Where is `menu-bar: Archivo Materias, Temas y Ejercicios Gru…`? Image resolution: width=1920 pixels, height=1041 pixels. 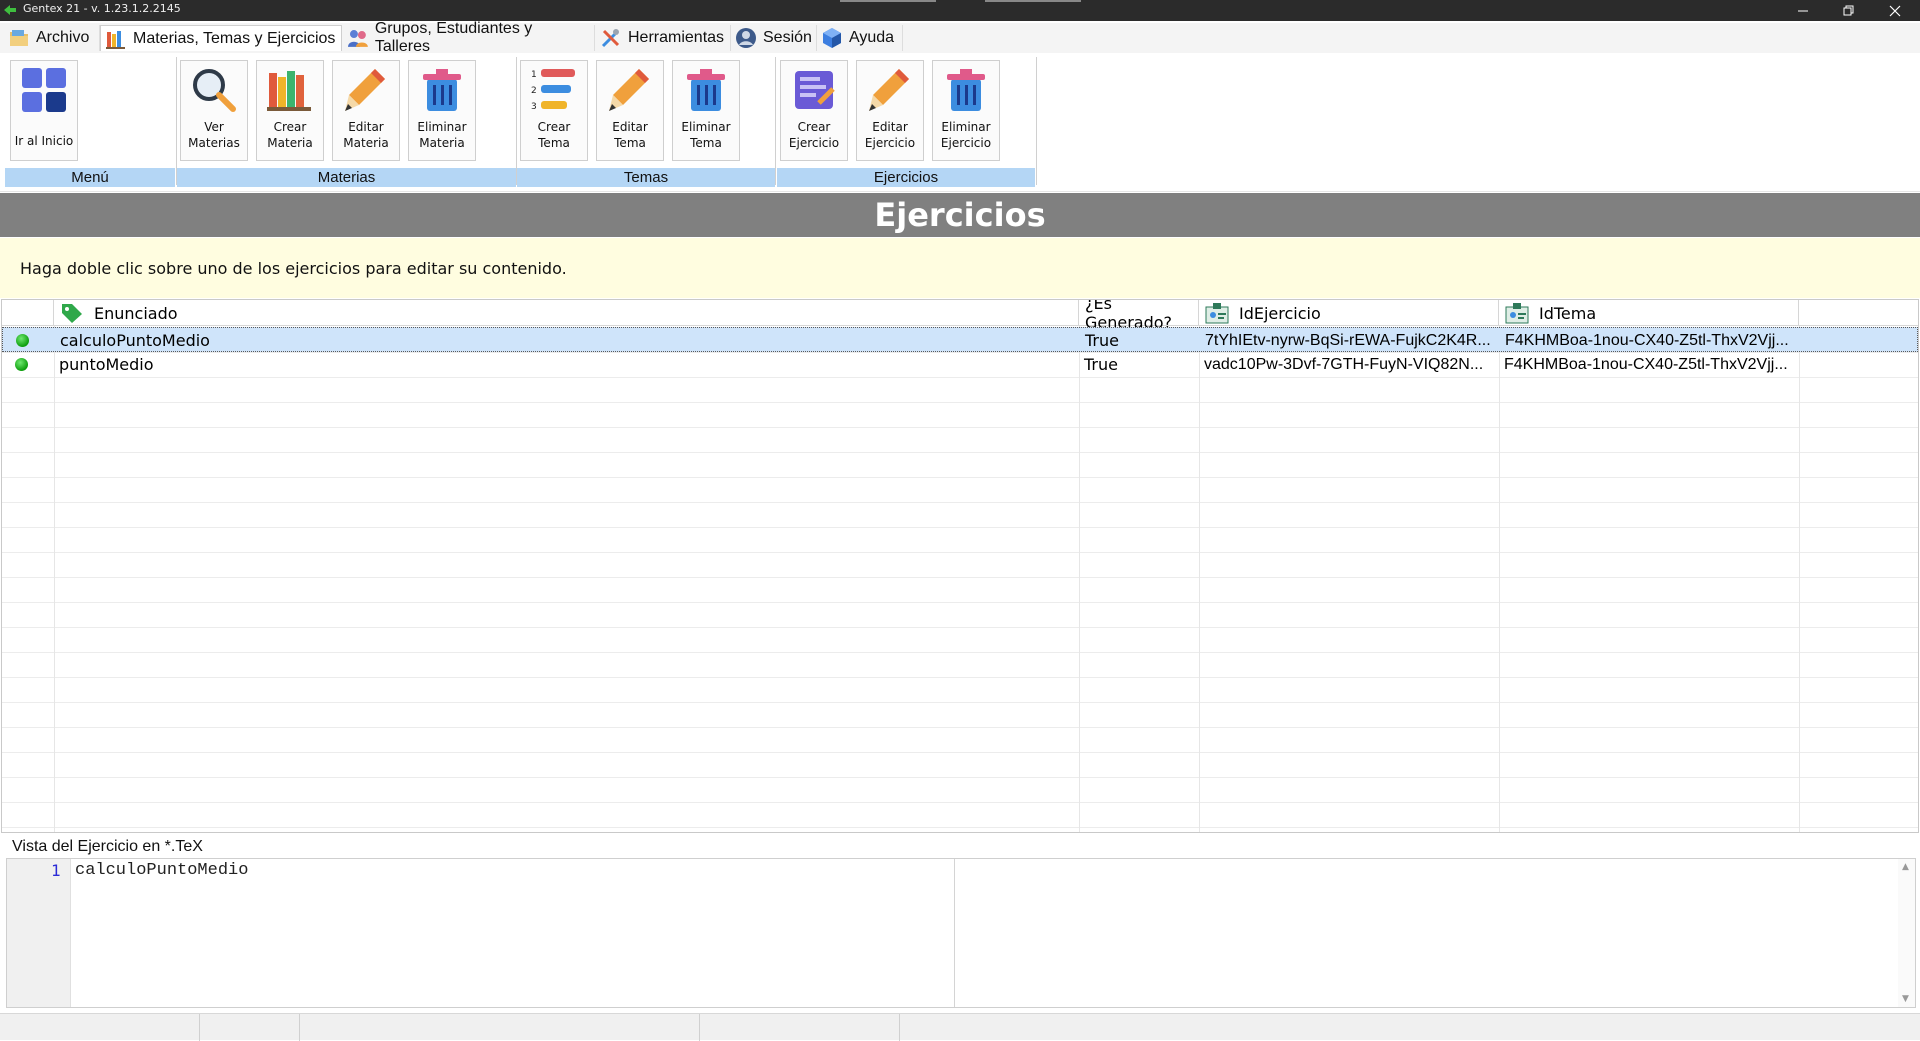
menu-bar: Archivo Materias, Temas y Ejercicios Gru… is located at coordinates (960, 37).